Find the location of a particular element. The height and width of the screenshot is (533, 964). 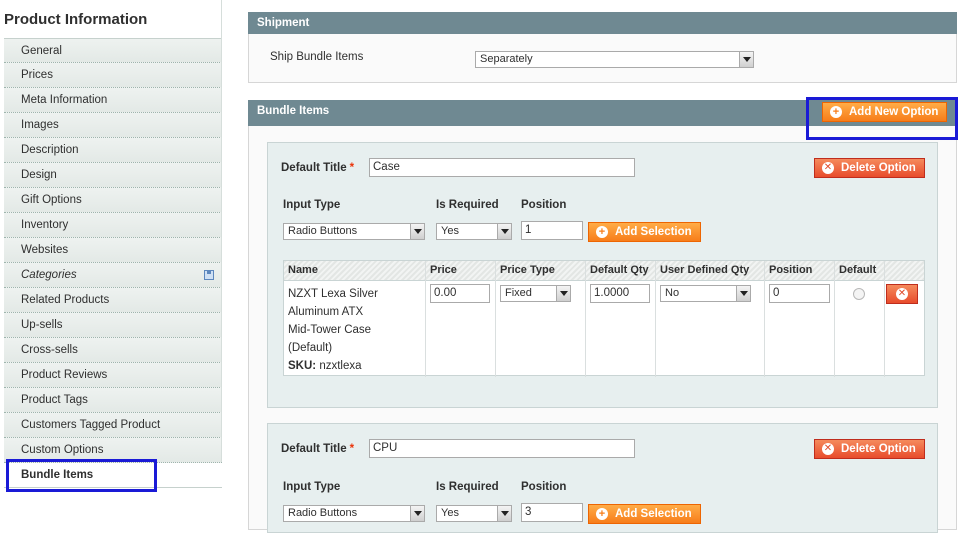

sidebar-item-label: Inventory is located at coordinates (45, 225).